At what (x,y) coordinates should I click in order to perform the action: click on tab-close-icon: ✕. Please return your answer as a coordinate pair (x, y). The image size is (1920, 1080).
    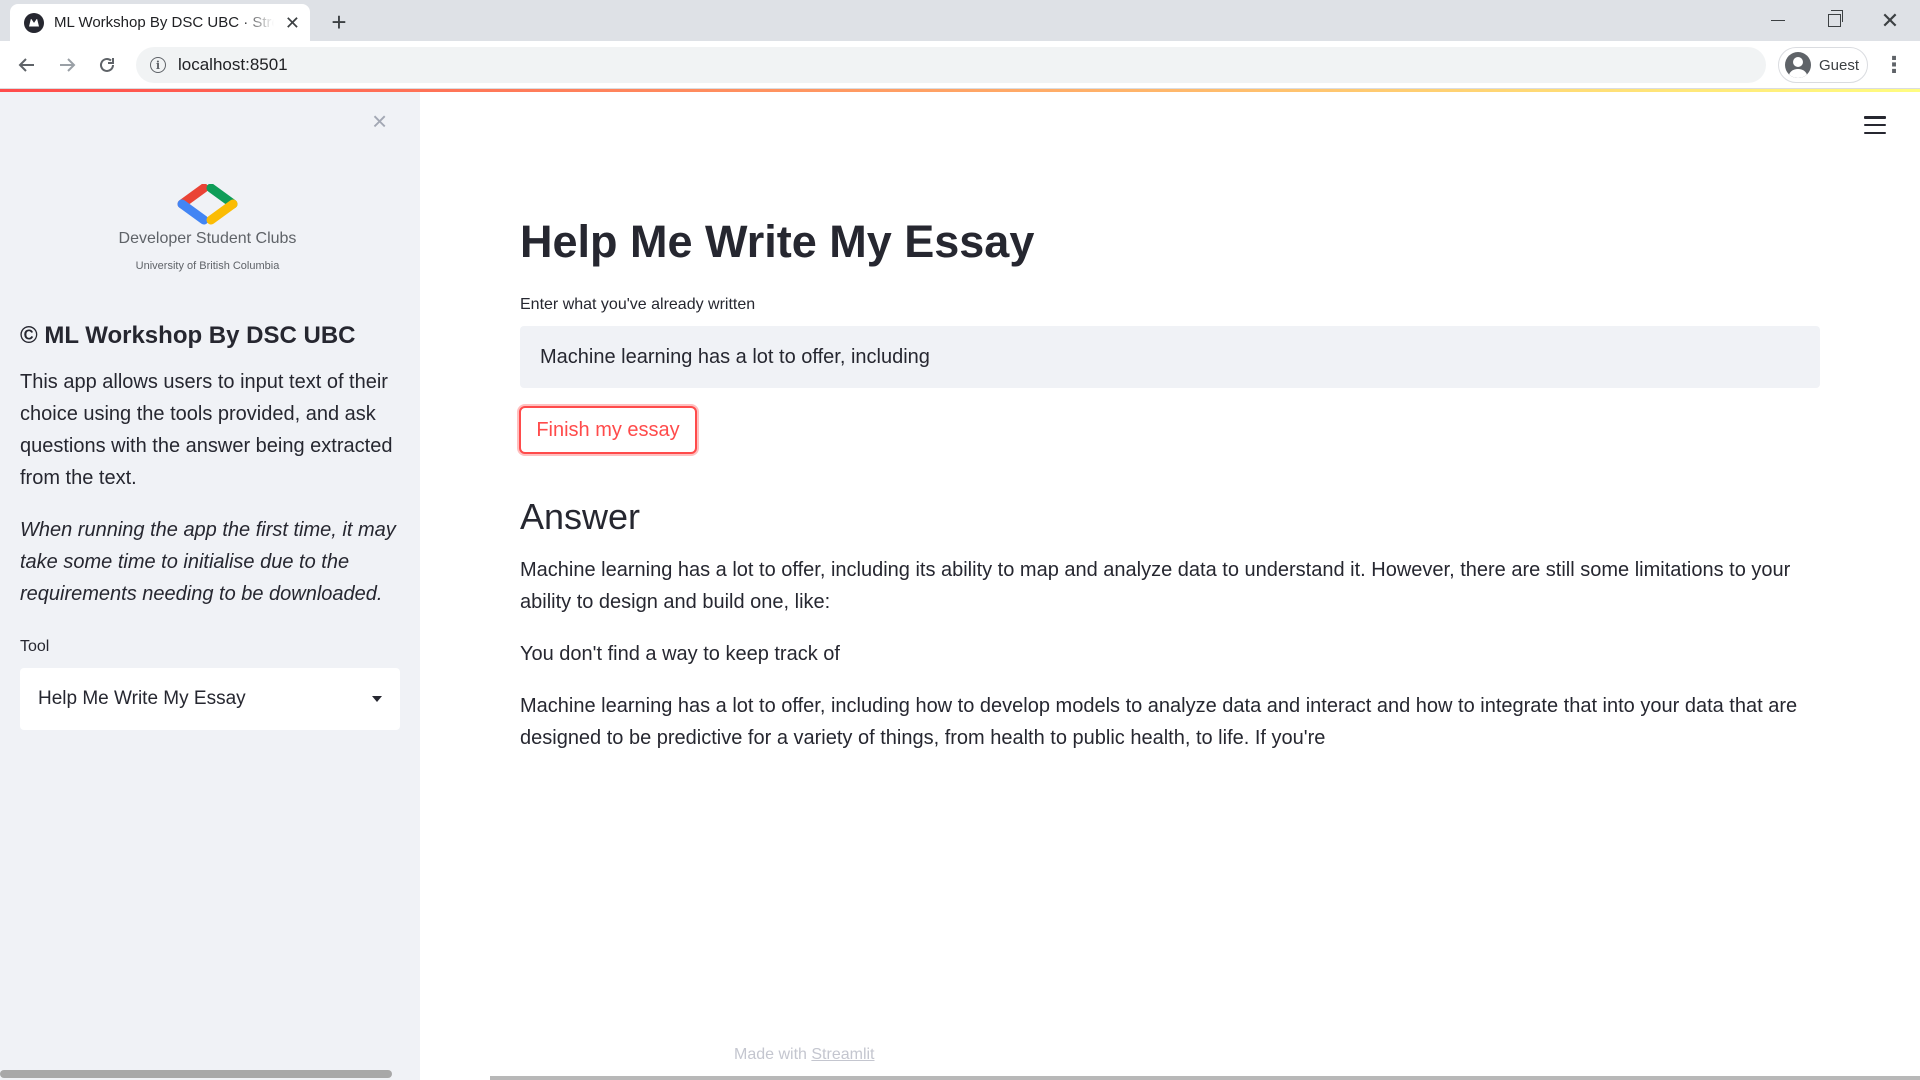
    Looking at the image, I should click on (292, 23).